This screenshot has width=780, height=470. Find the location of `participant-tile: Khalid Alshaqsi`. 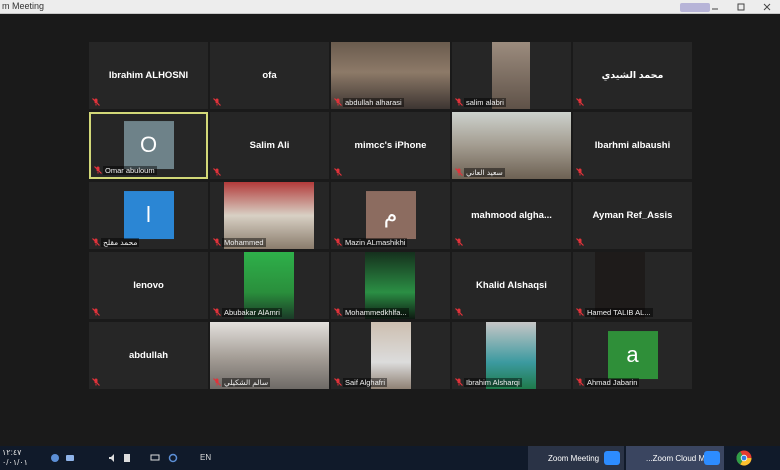

participant-tile: Khalid Alshaqsi is located at coordinates (511, 285).